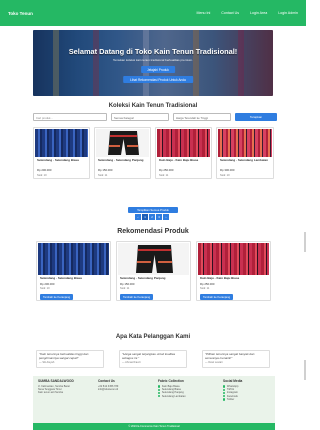  What do you see at coordinates (106, 381) in the screenshot?
I see `footer-contact-title: Contact Us` at bounding box center [106, 381].